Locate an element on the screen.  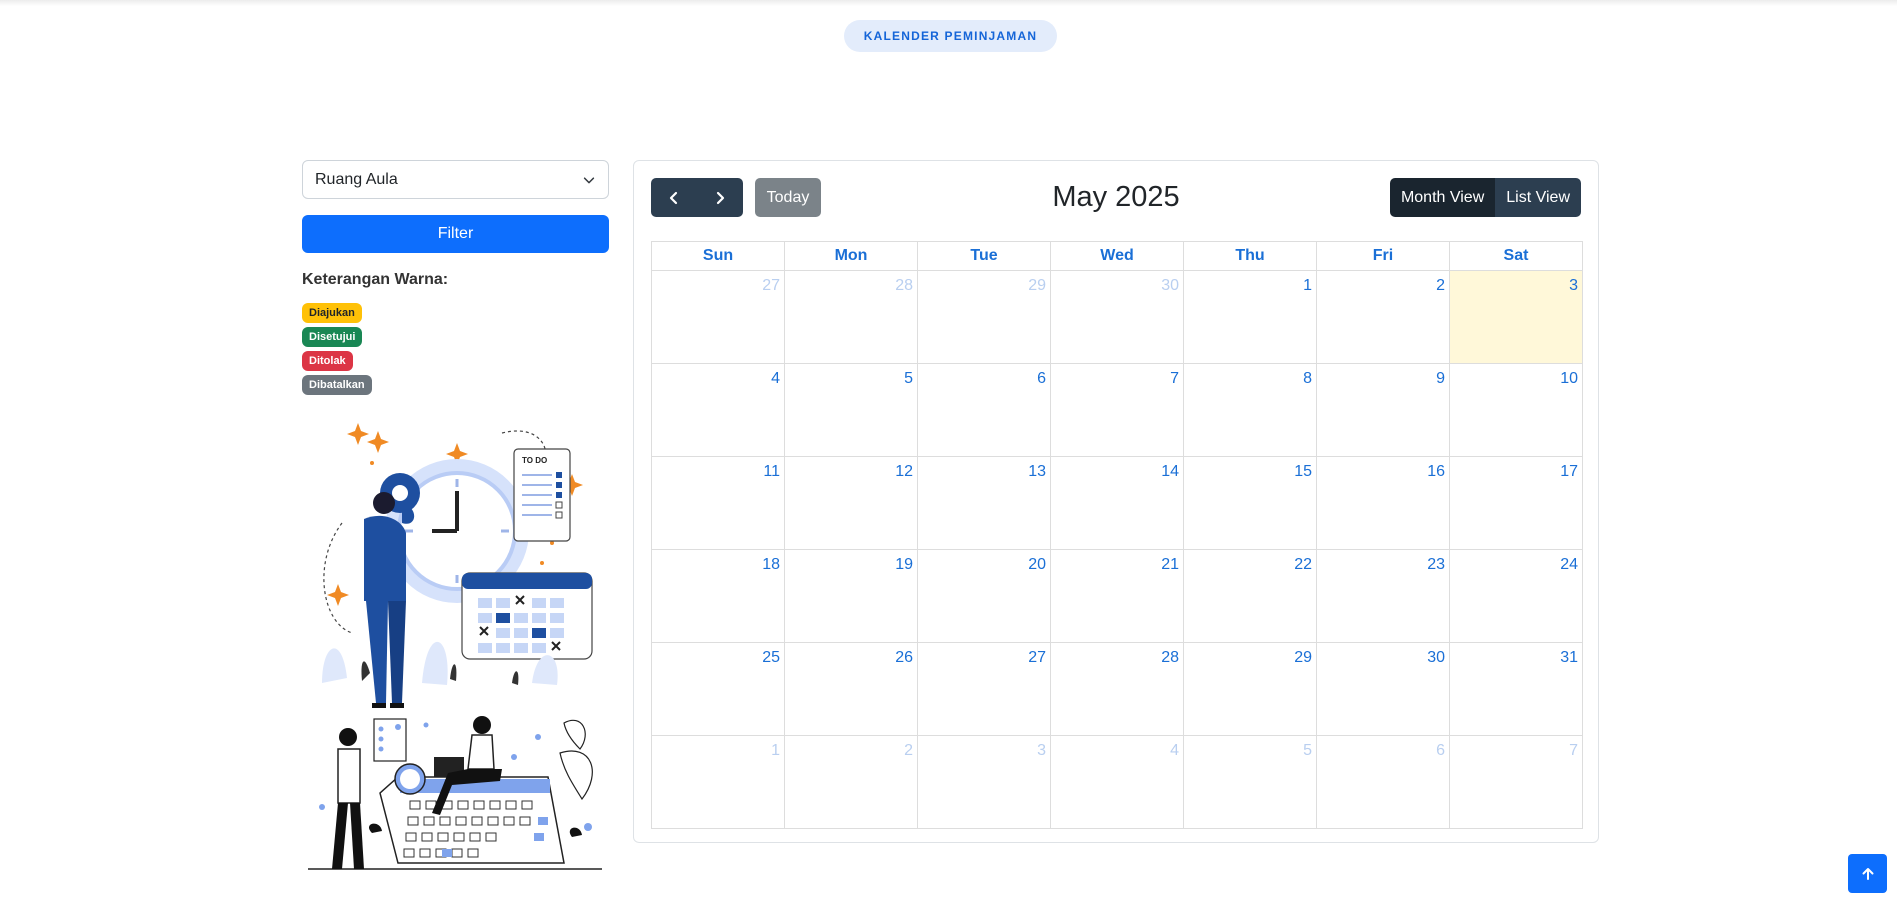
day-number: 18 is located at coordinates (771, 564).